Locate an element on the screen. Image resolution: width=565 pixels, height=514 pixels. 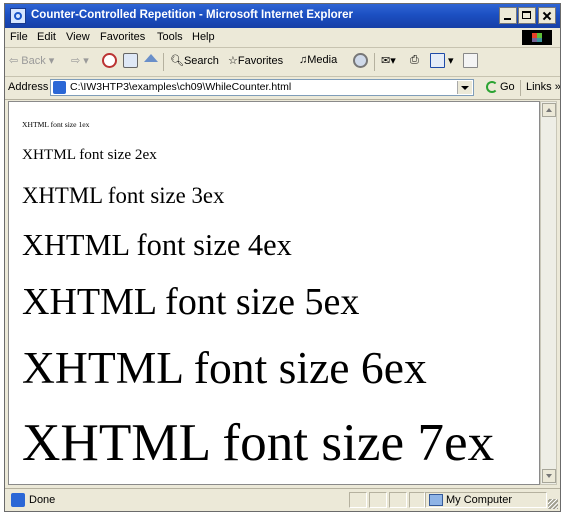
favorites-label: Favorites is located at coordinates (260, 61).